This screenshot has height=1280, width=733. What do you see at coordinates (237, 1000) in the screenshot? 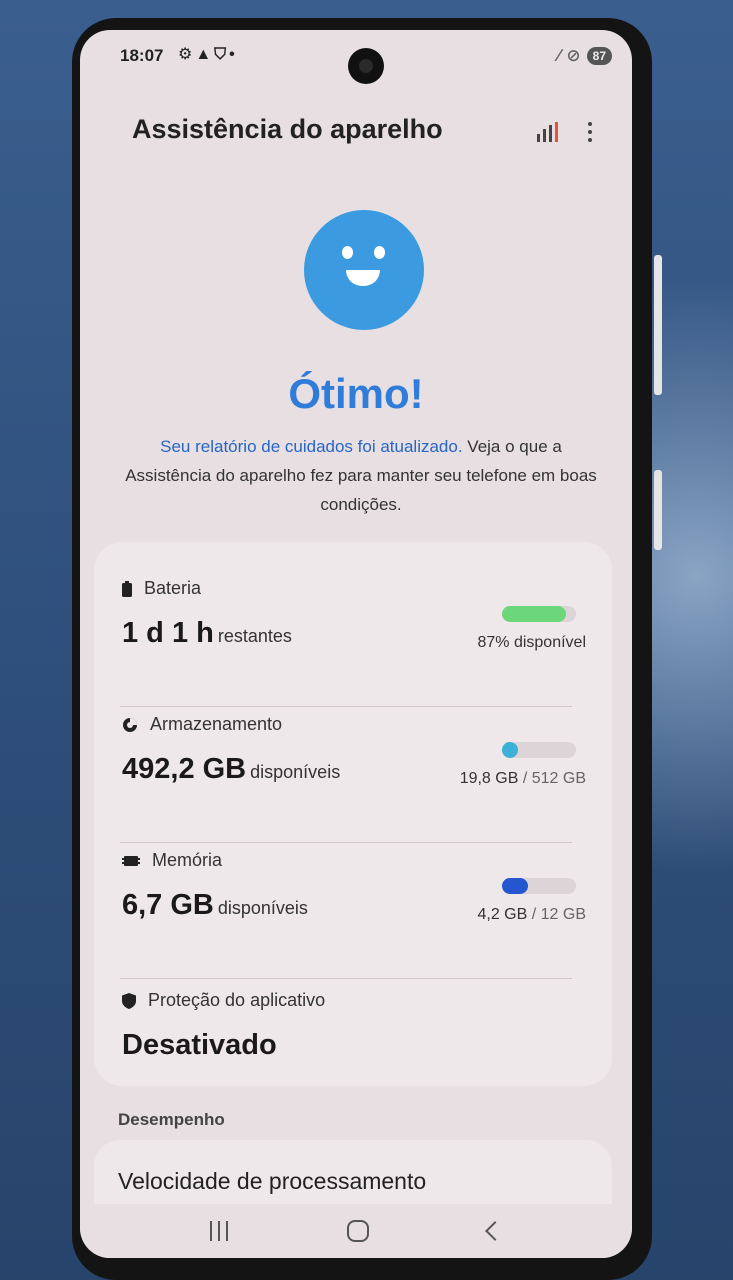
I see `app-protection-label: Proteção do aplicativo` at bounding box center [237, 1000].